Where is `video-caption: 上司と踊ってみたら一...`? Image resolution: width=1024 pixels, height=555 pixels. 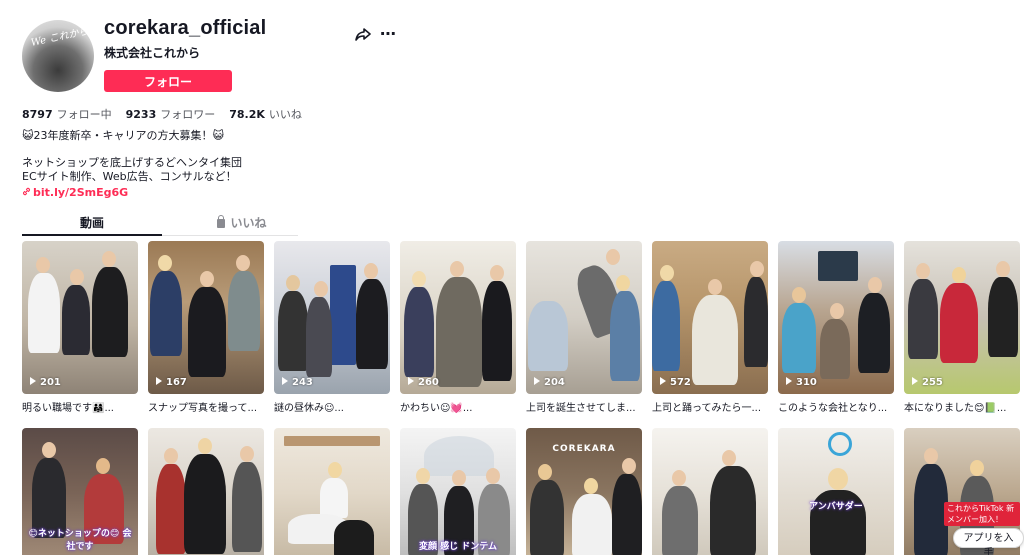
video-caption: 上司と踊ってみたら一... is located at coordinates (707, 408).